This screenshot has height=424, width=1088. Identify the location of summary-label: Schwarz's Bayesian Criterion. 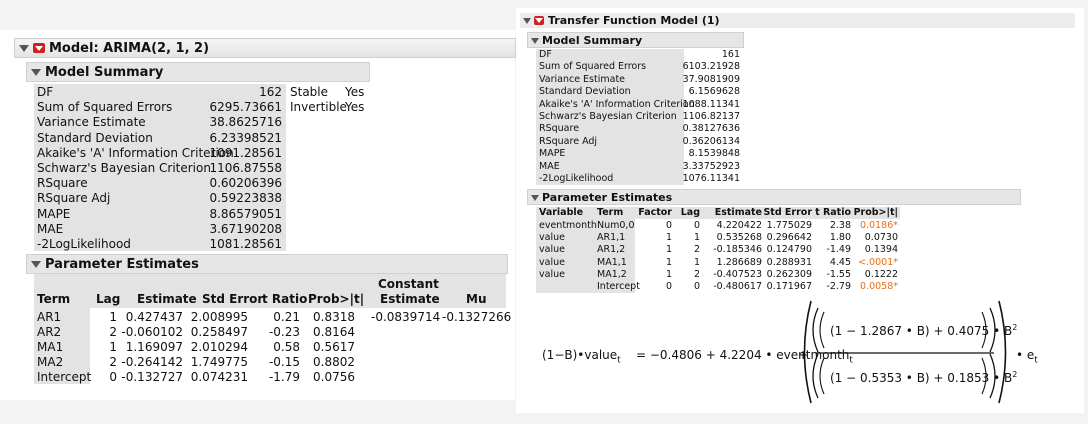
(608, 116).